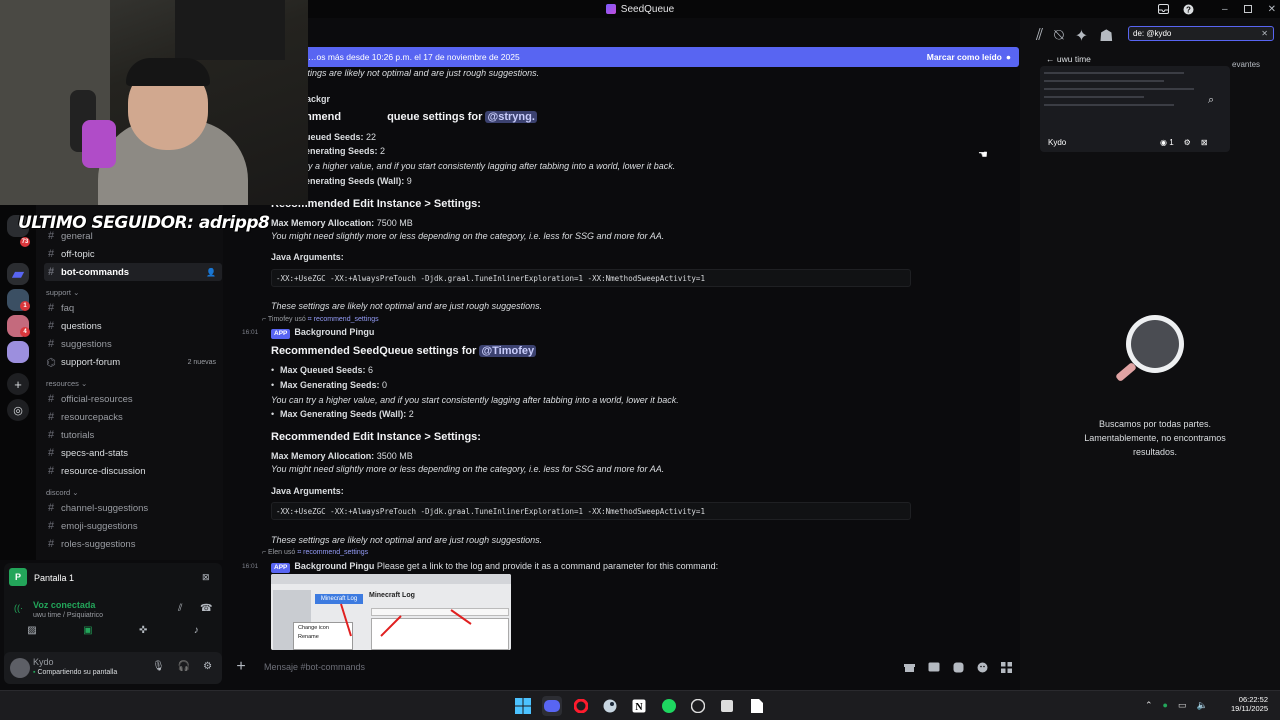 The height and width of the screenshot is (720, 1280). Describe the element at coordinates (68, 615) in the screenshot. I see `voice-channel: uwu time / Psiquiatrico` at that location.